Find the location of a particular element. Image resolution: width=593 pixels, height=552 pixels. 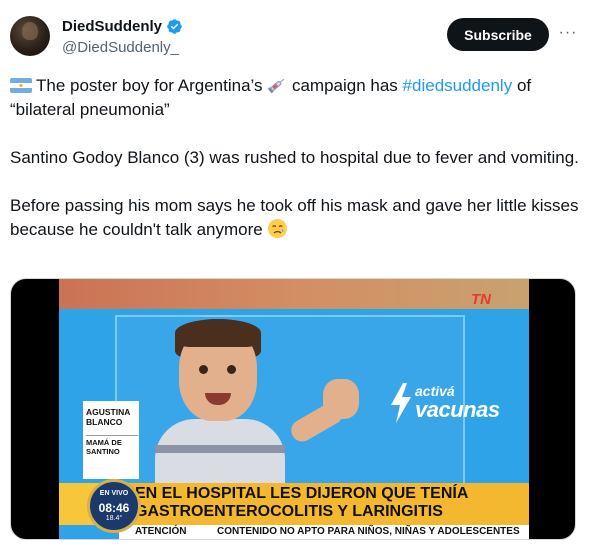

child-hair-front is located at coordinates (218, 333).